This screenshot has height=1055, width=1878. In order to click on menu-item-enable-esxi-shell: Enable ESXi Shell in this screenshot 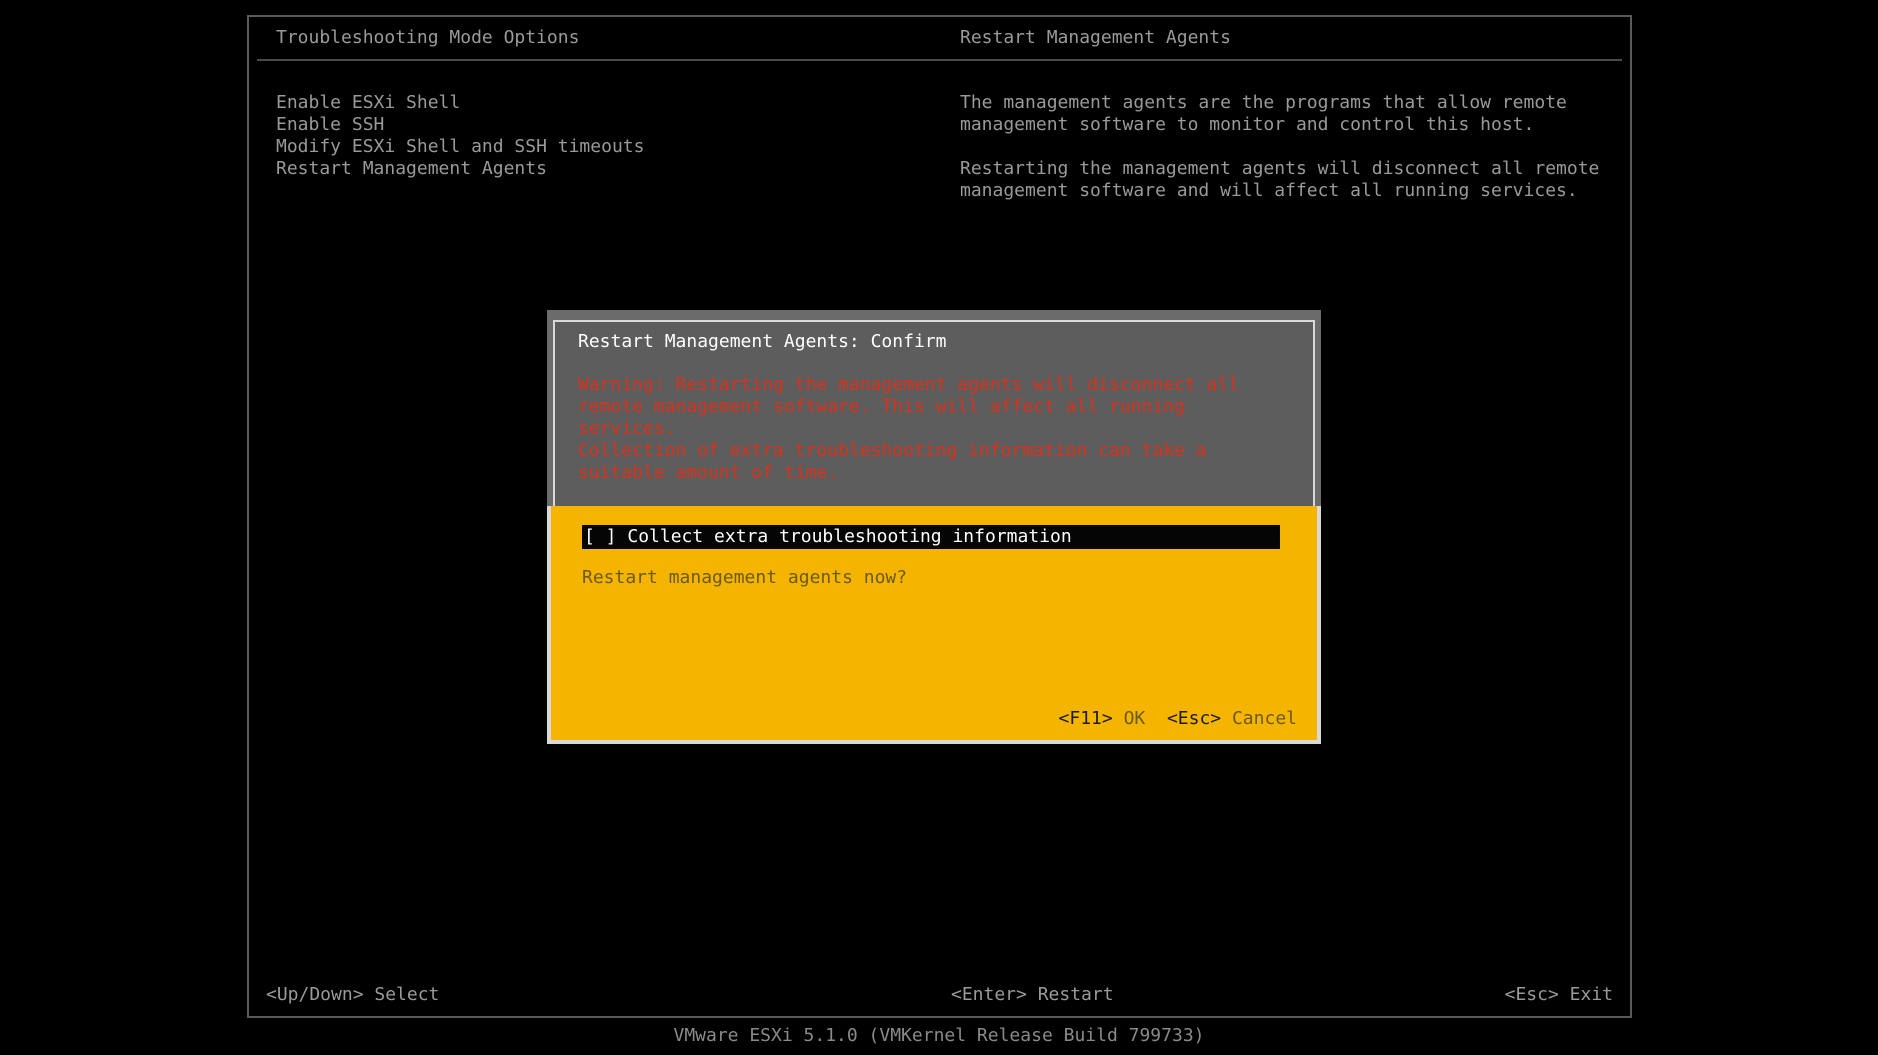, I will do `click(460, 103)`.